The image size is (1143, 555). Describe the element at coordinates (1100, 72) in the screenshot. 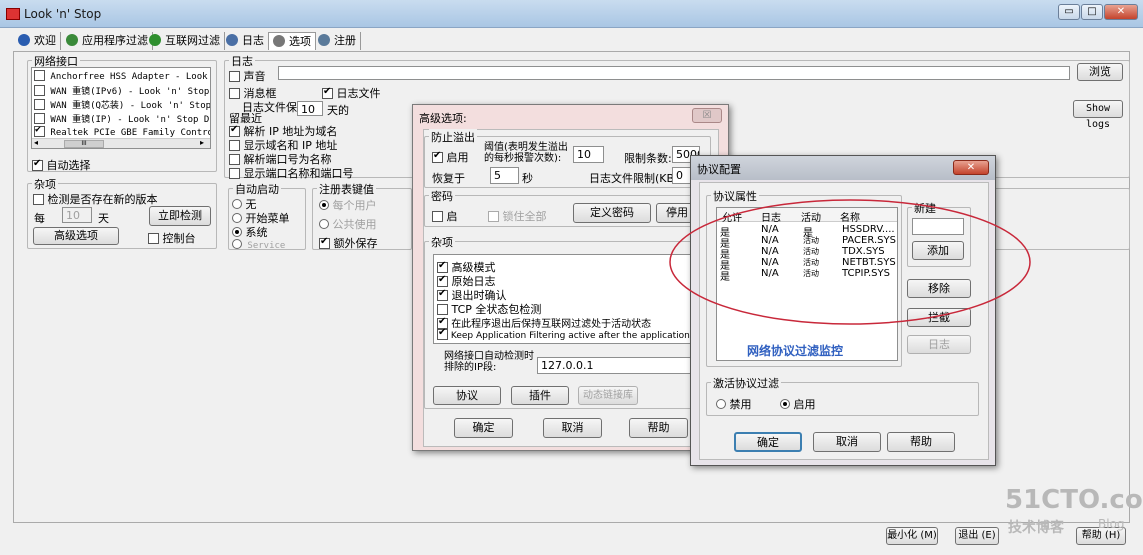

I see `browse-button: 浏览` at that location.